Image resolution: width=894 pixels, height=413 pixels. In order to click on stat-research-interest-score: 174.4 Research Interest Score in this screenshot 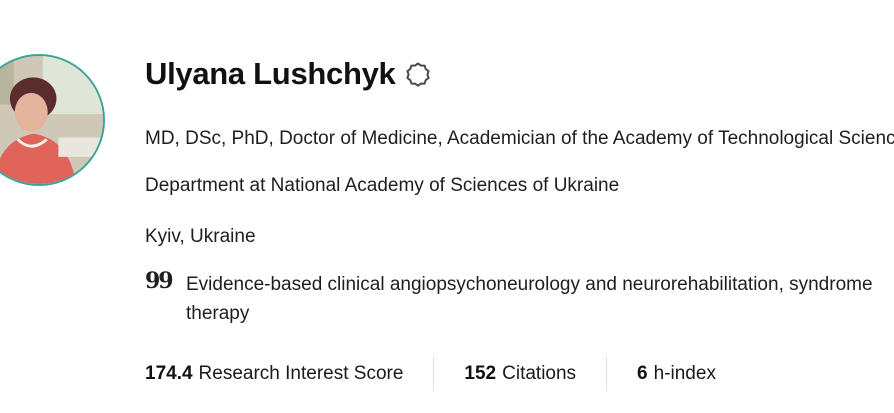, I will do `click(274, 374)`.